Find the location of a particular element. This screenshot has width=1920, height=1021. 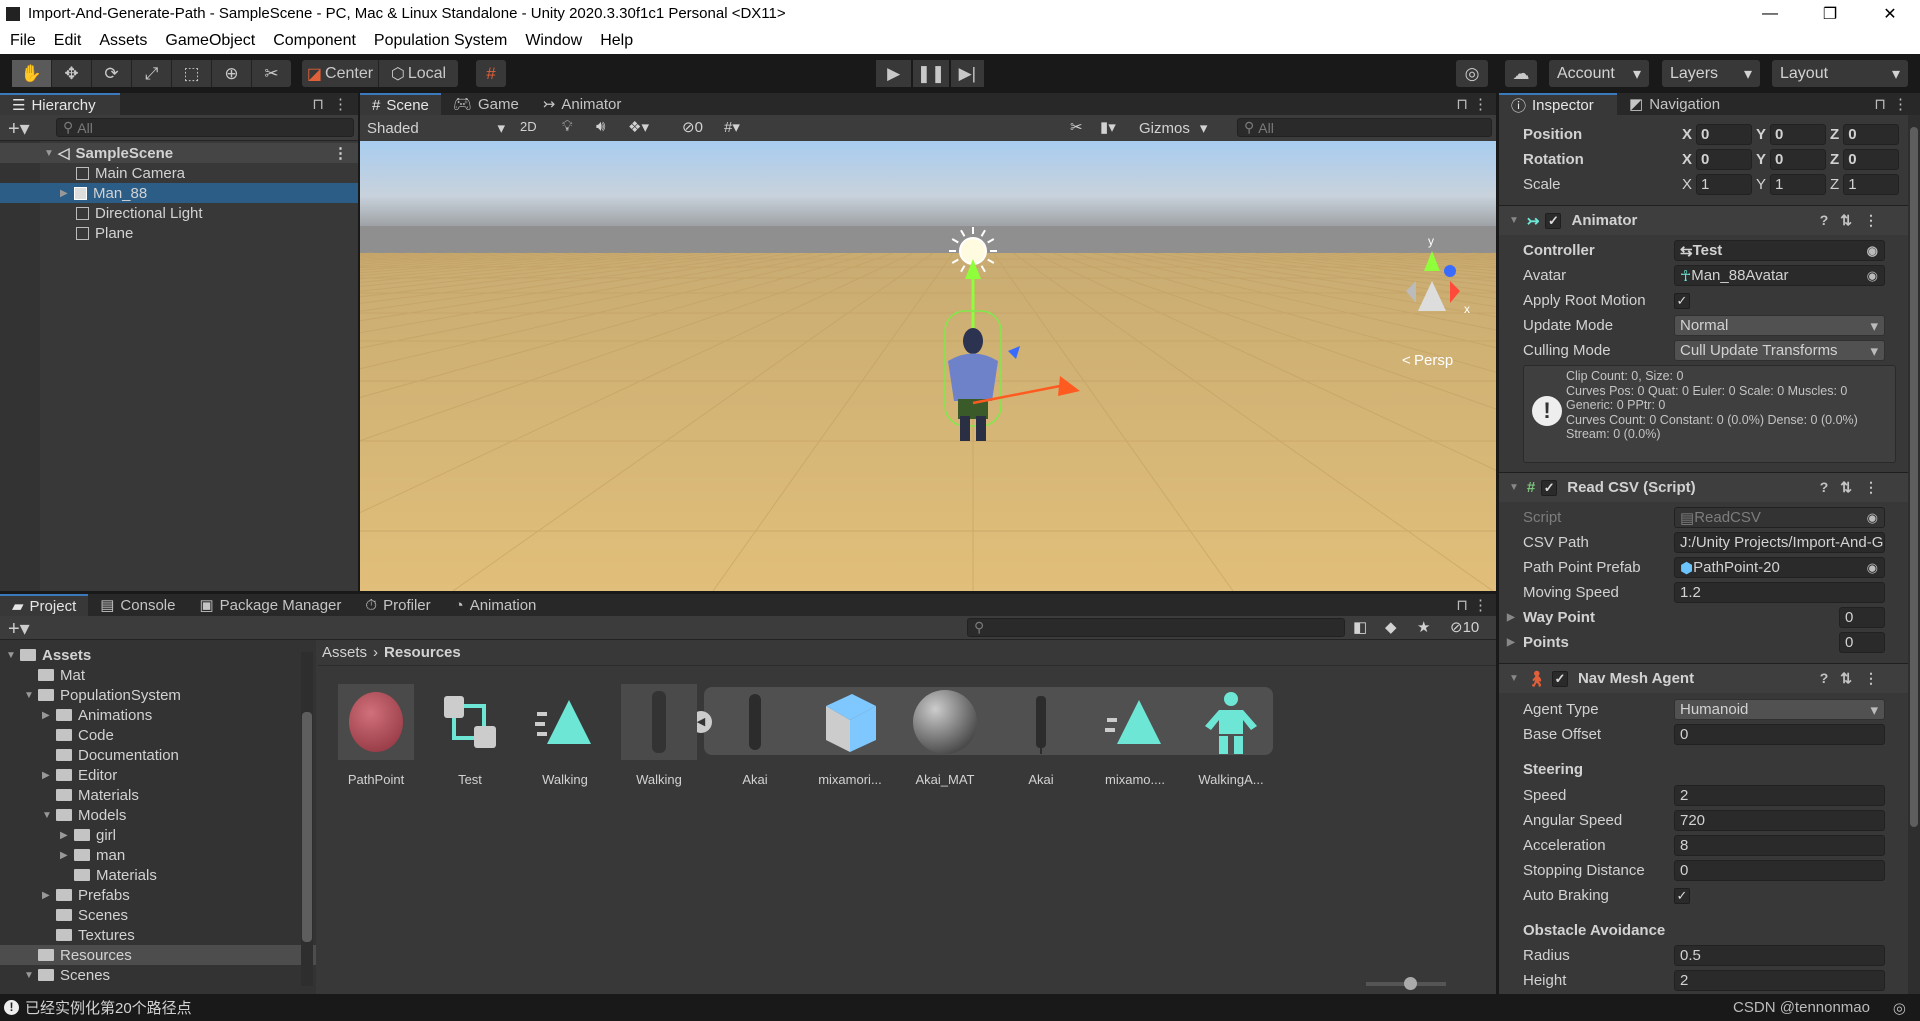

shading-mode-dropdown: Shaded ▾ is located at coordinates (436, 128).